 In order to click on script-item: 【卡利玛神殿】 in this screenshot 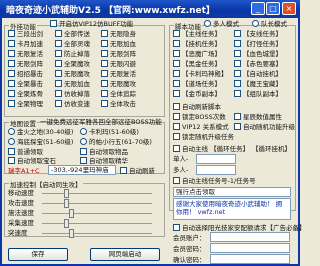, I will do `click(205, 74)`.